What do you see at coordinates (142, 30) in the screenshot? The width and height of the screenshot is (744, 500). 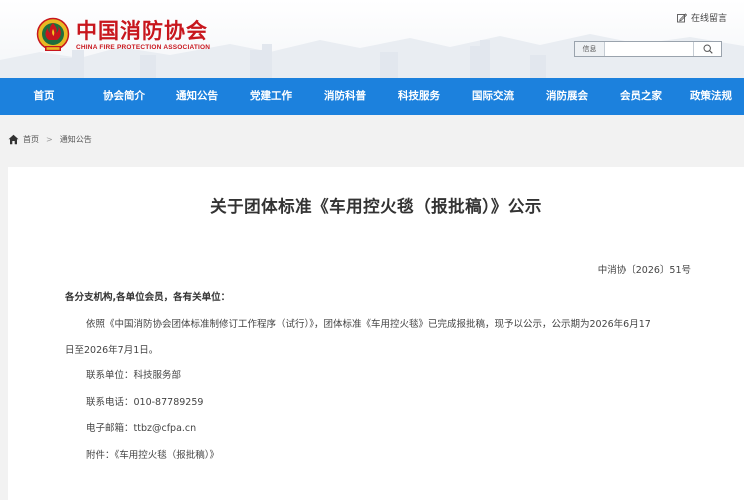 I see `logo-chinese-name: 中国消防协会` at bounding box center [142, 30].